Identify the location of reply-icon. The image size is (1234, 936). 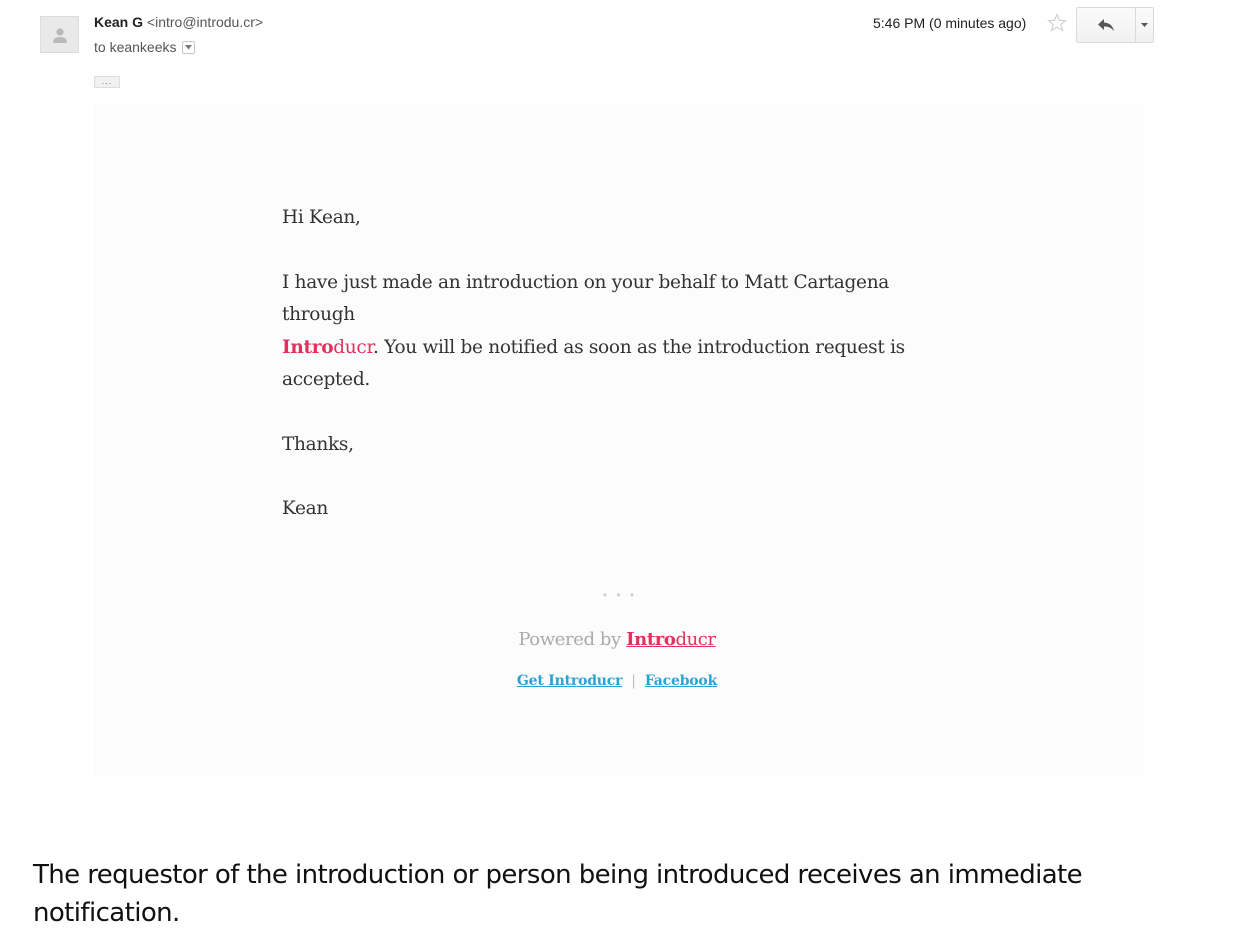
(1106, 25).